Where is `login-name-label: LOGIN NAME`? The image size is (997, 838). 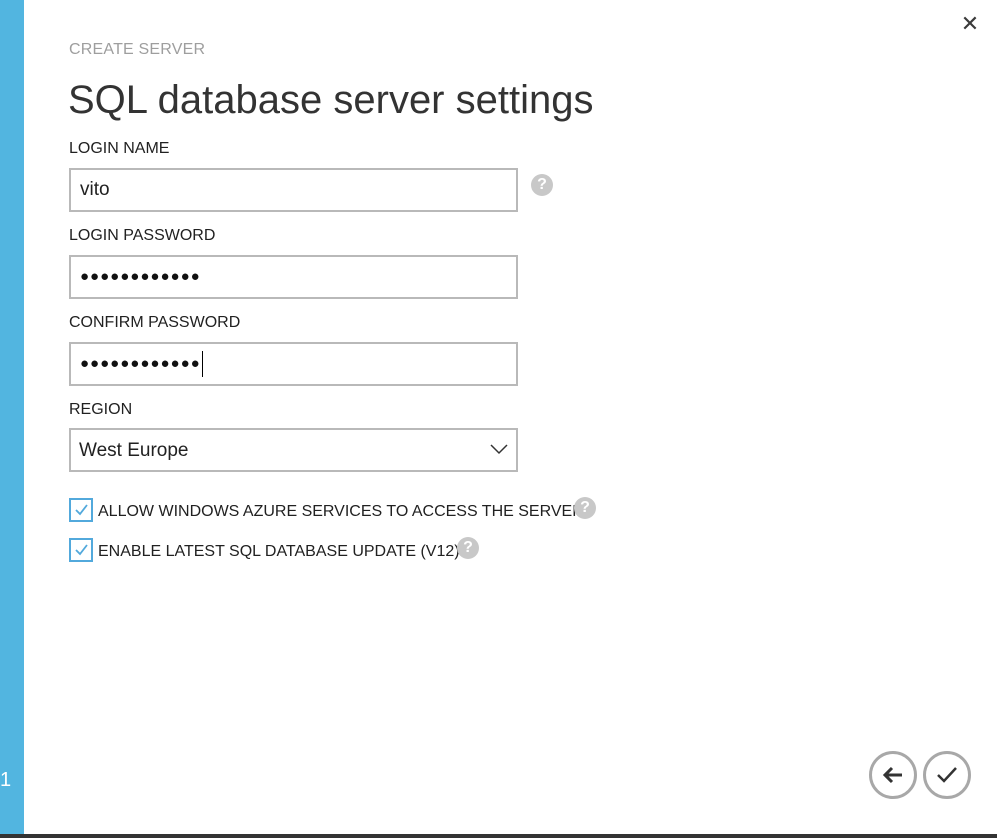
login-name-label: LOGIN NAME is located at coordinates (119, 148).